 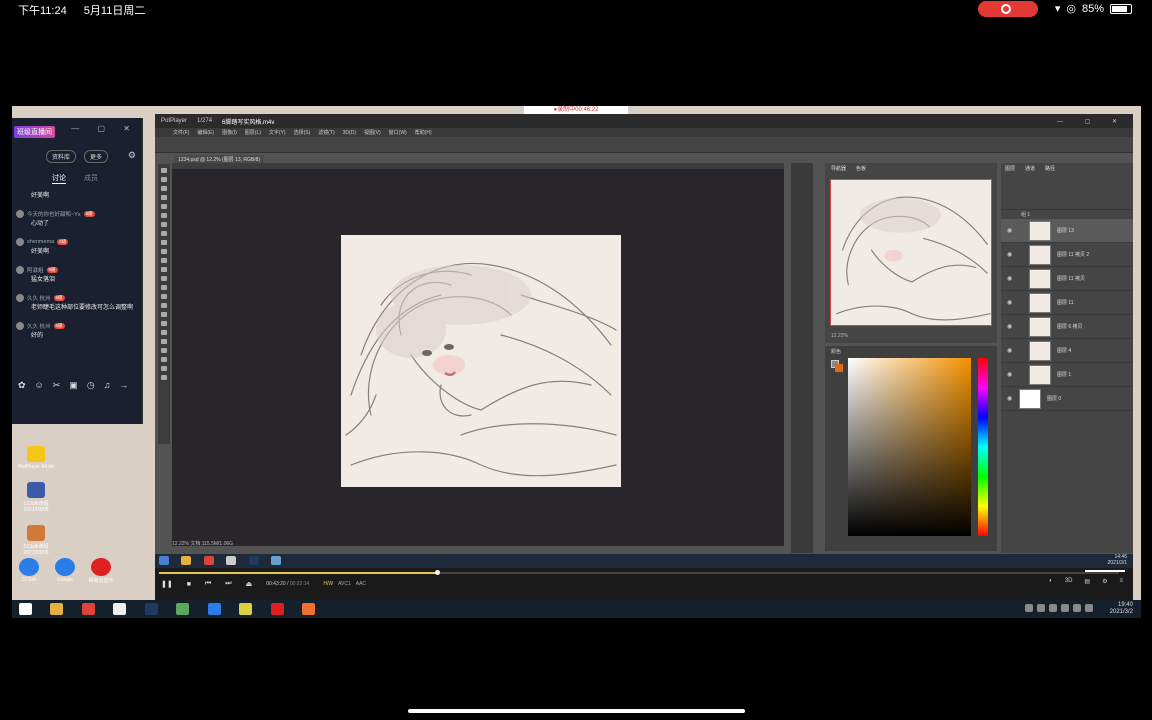 I want to click on ps-menu-item: 图层(L), so click(x=253, y=132).